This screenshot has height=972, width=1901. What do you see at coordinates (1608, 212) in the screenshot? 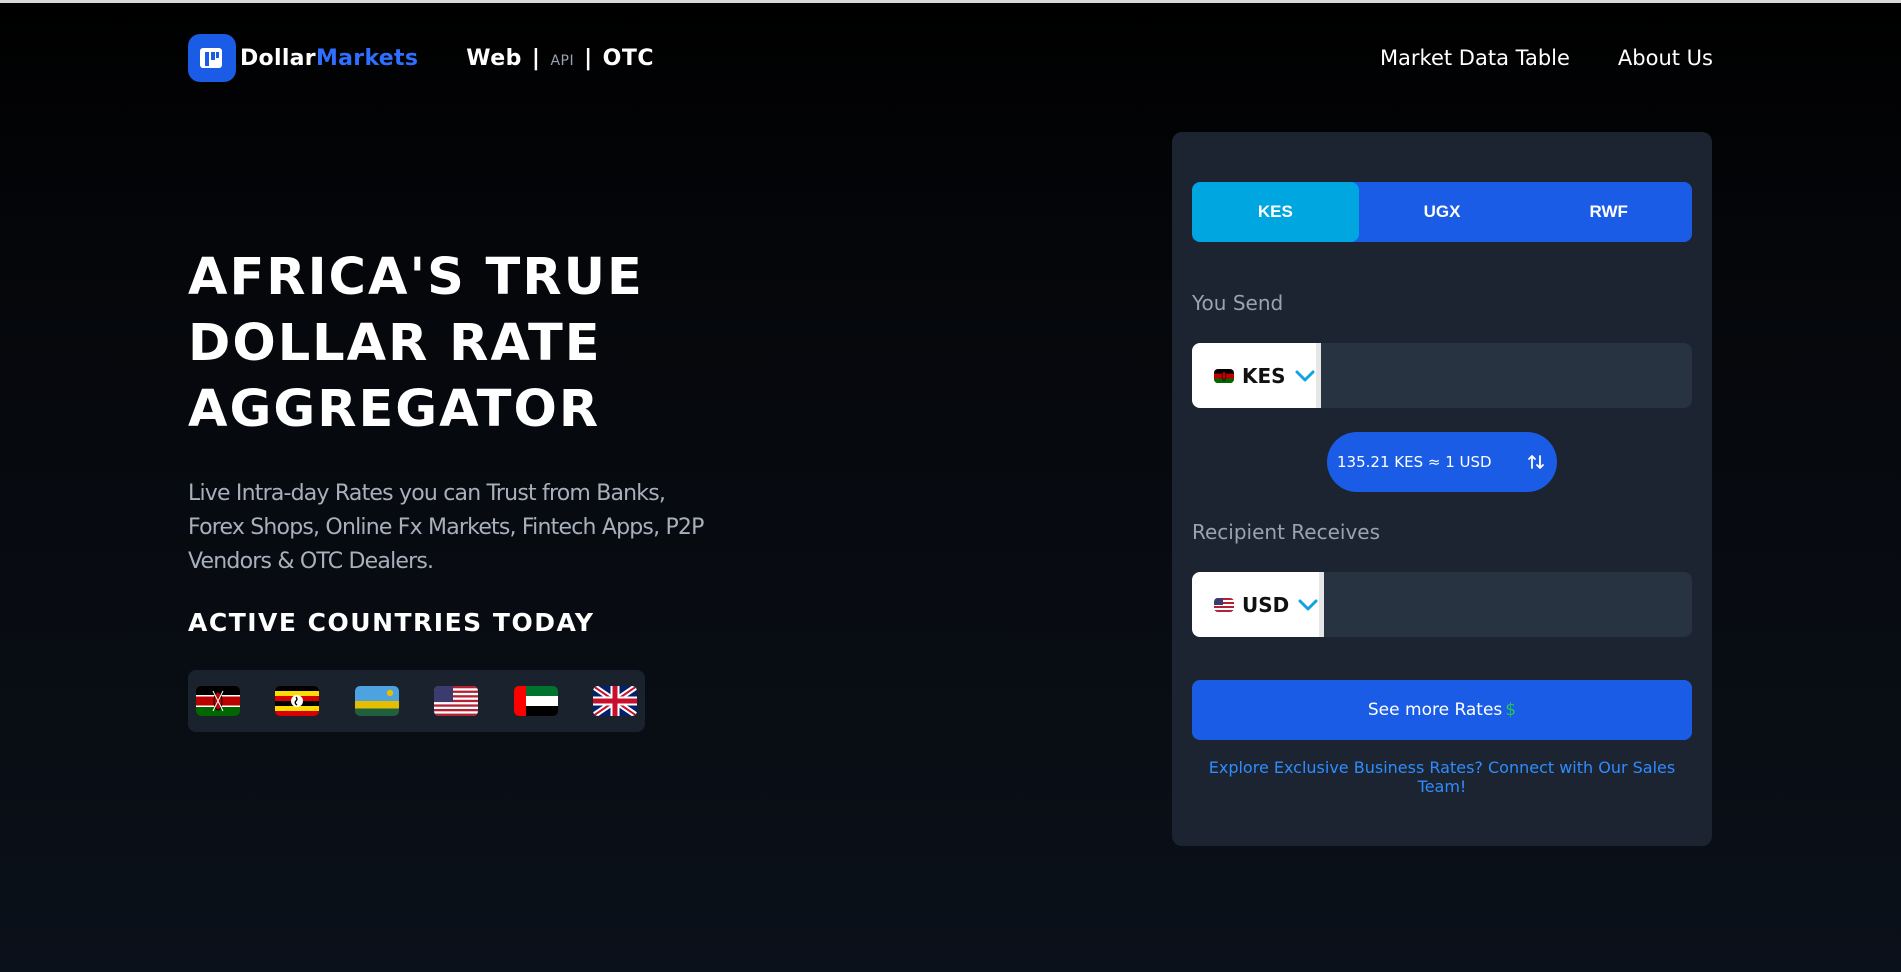
I see `tab-rwf: RWF` at bounding box center [1608, 212].